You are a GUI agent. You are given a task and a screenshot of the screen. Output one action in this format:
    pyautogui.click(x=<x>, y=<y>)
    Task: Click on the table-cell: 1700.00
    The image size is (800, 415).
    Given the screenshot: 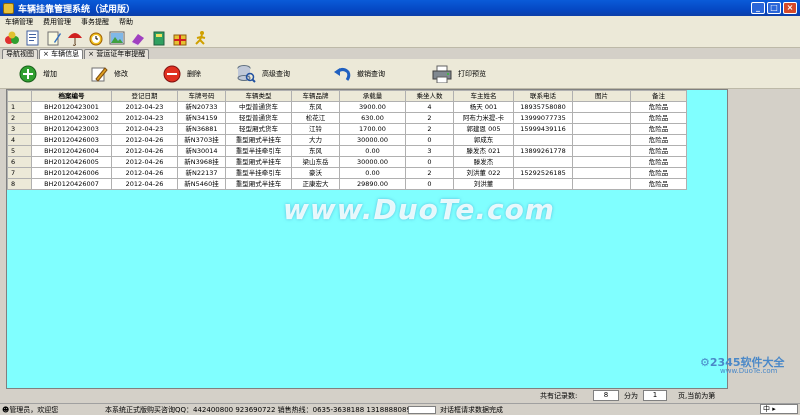 What is the action you would take?
    pyautogui.click(x=372, y=129)
    